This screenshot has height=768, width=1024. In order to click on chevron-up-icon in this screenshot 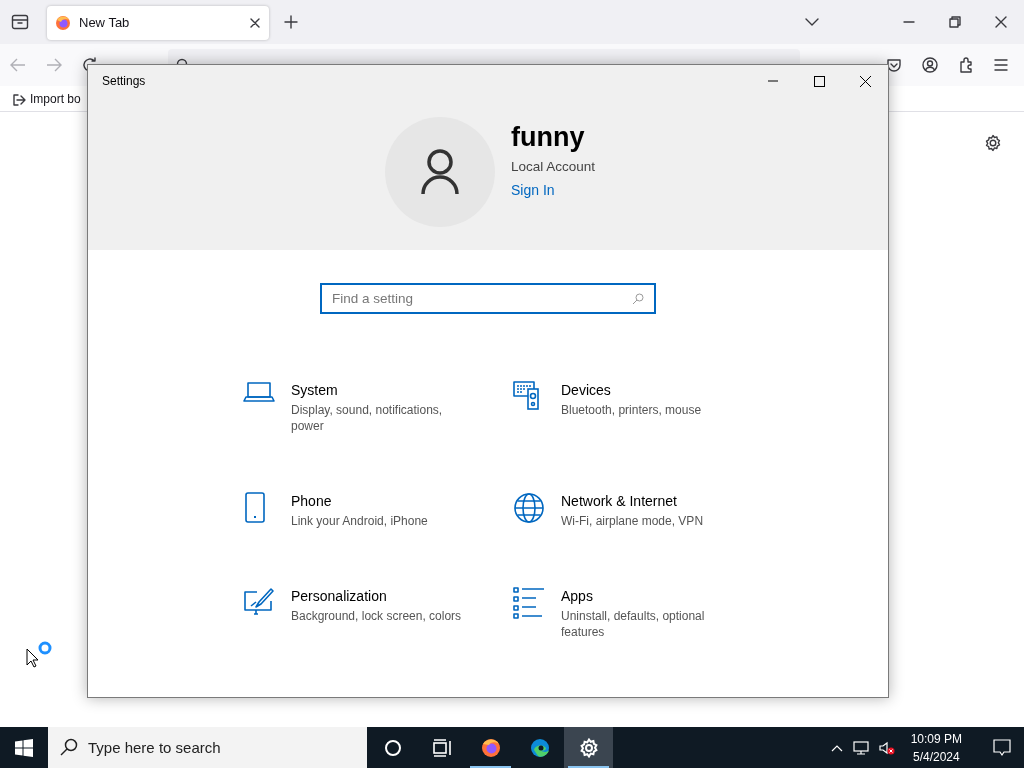, I will do `click(836, 747)`.